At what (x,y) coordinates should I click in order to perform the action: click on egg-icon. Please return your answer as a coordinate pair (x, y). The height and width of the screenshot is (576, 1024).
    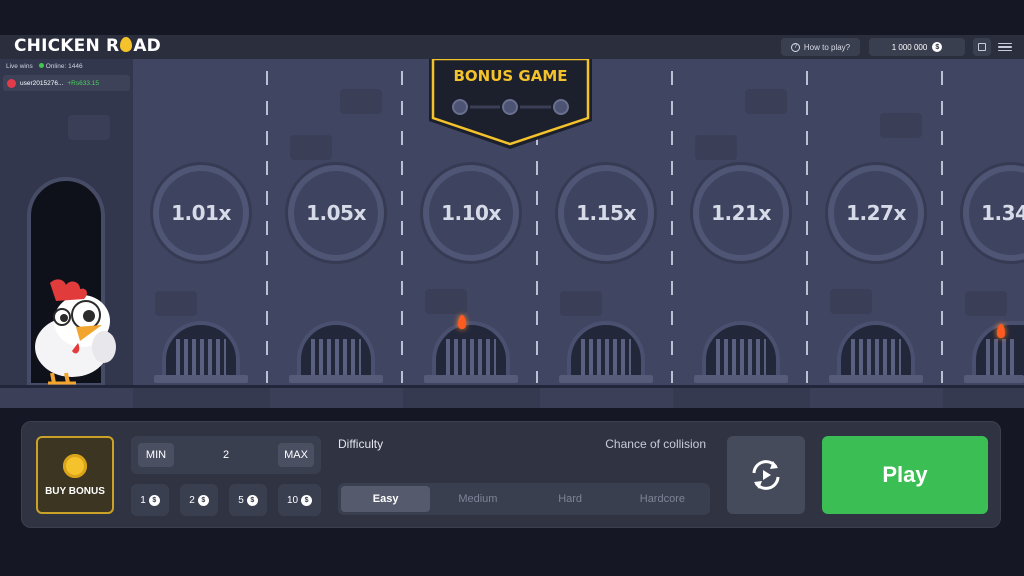
    Looking at the image, I should click on (126, 44).